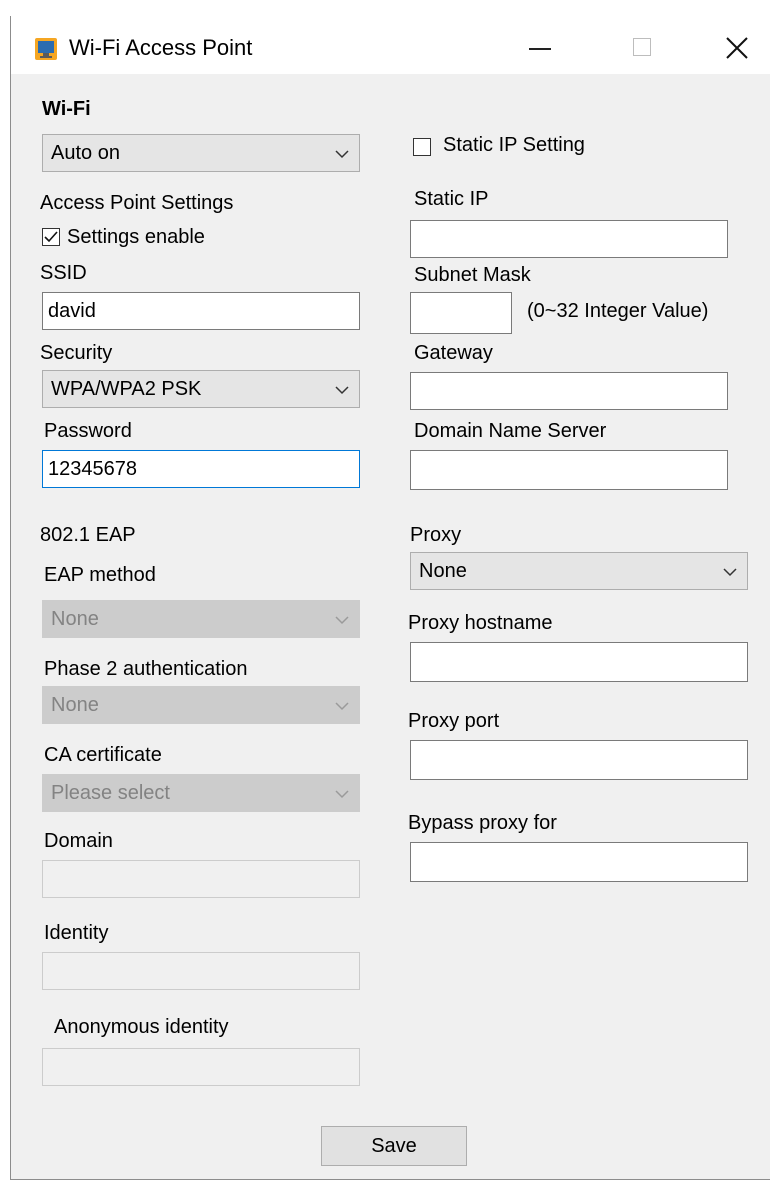  What do you see at coordinates (436, 535) in the screenshot?
I see `proxy-label: Proxy` at bounding box center [436, 535].